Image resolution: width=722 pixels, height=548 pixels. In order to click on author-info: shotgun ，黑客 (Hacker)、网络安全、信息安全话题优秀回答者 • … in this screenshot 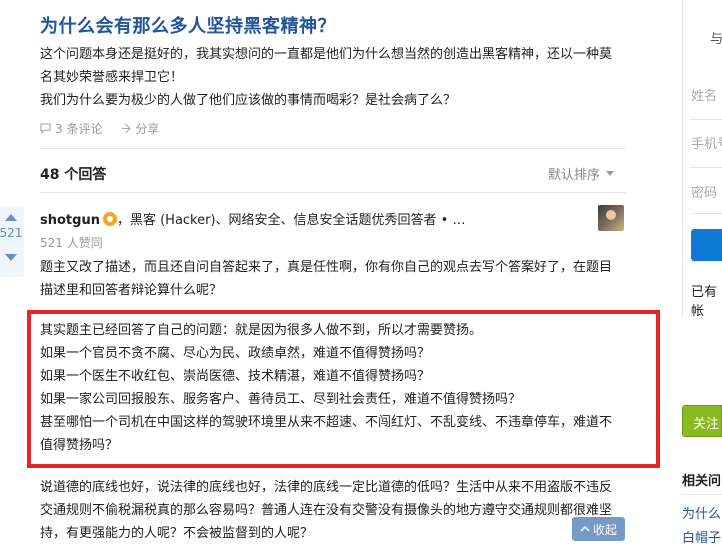, I will do `click(252, 218)`.